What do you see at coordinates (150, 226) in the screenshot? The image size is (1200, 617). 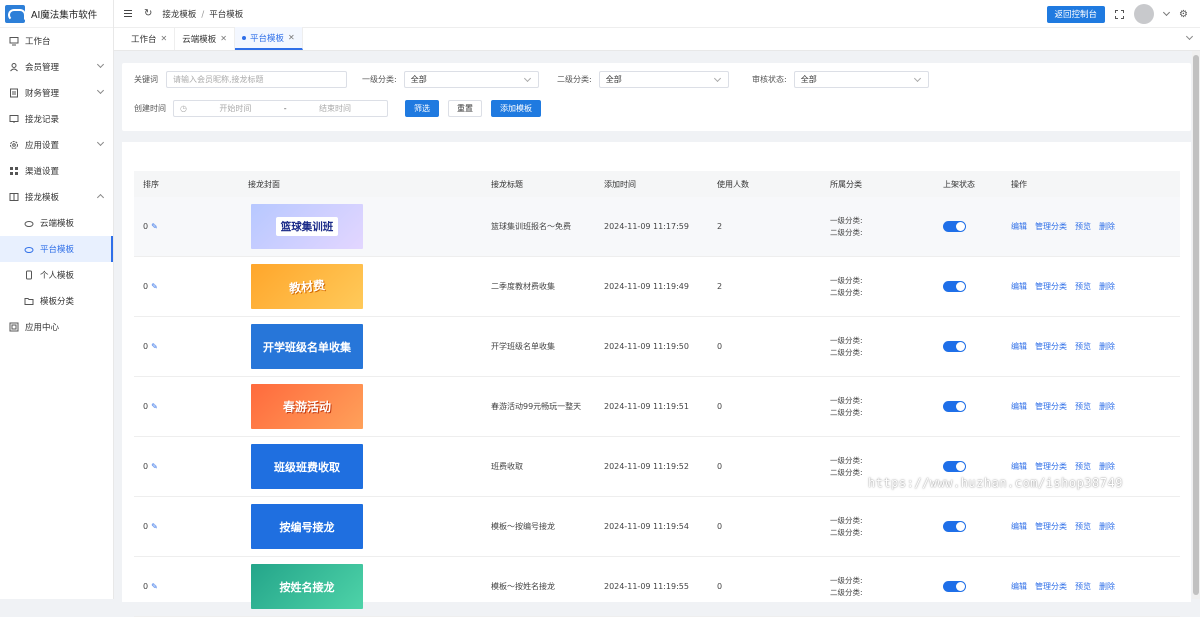 I see `sort-cell: 0 ✎` at bounding box center [150, 226].